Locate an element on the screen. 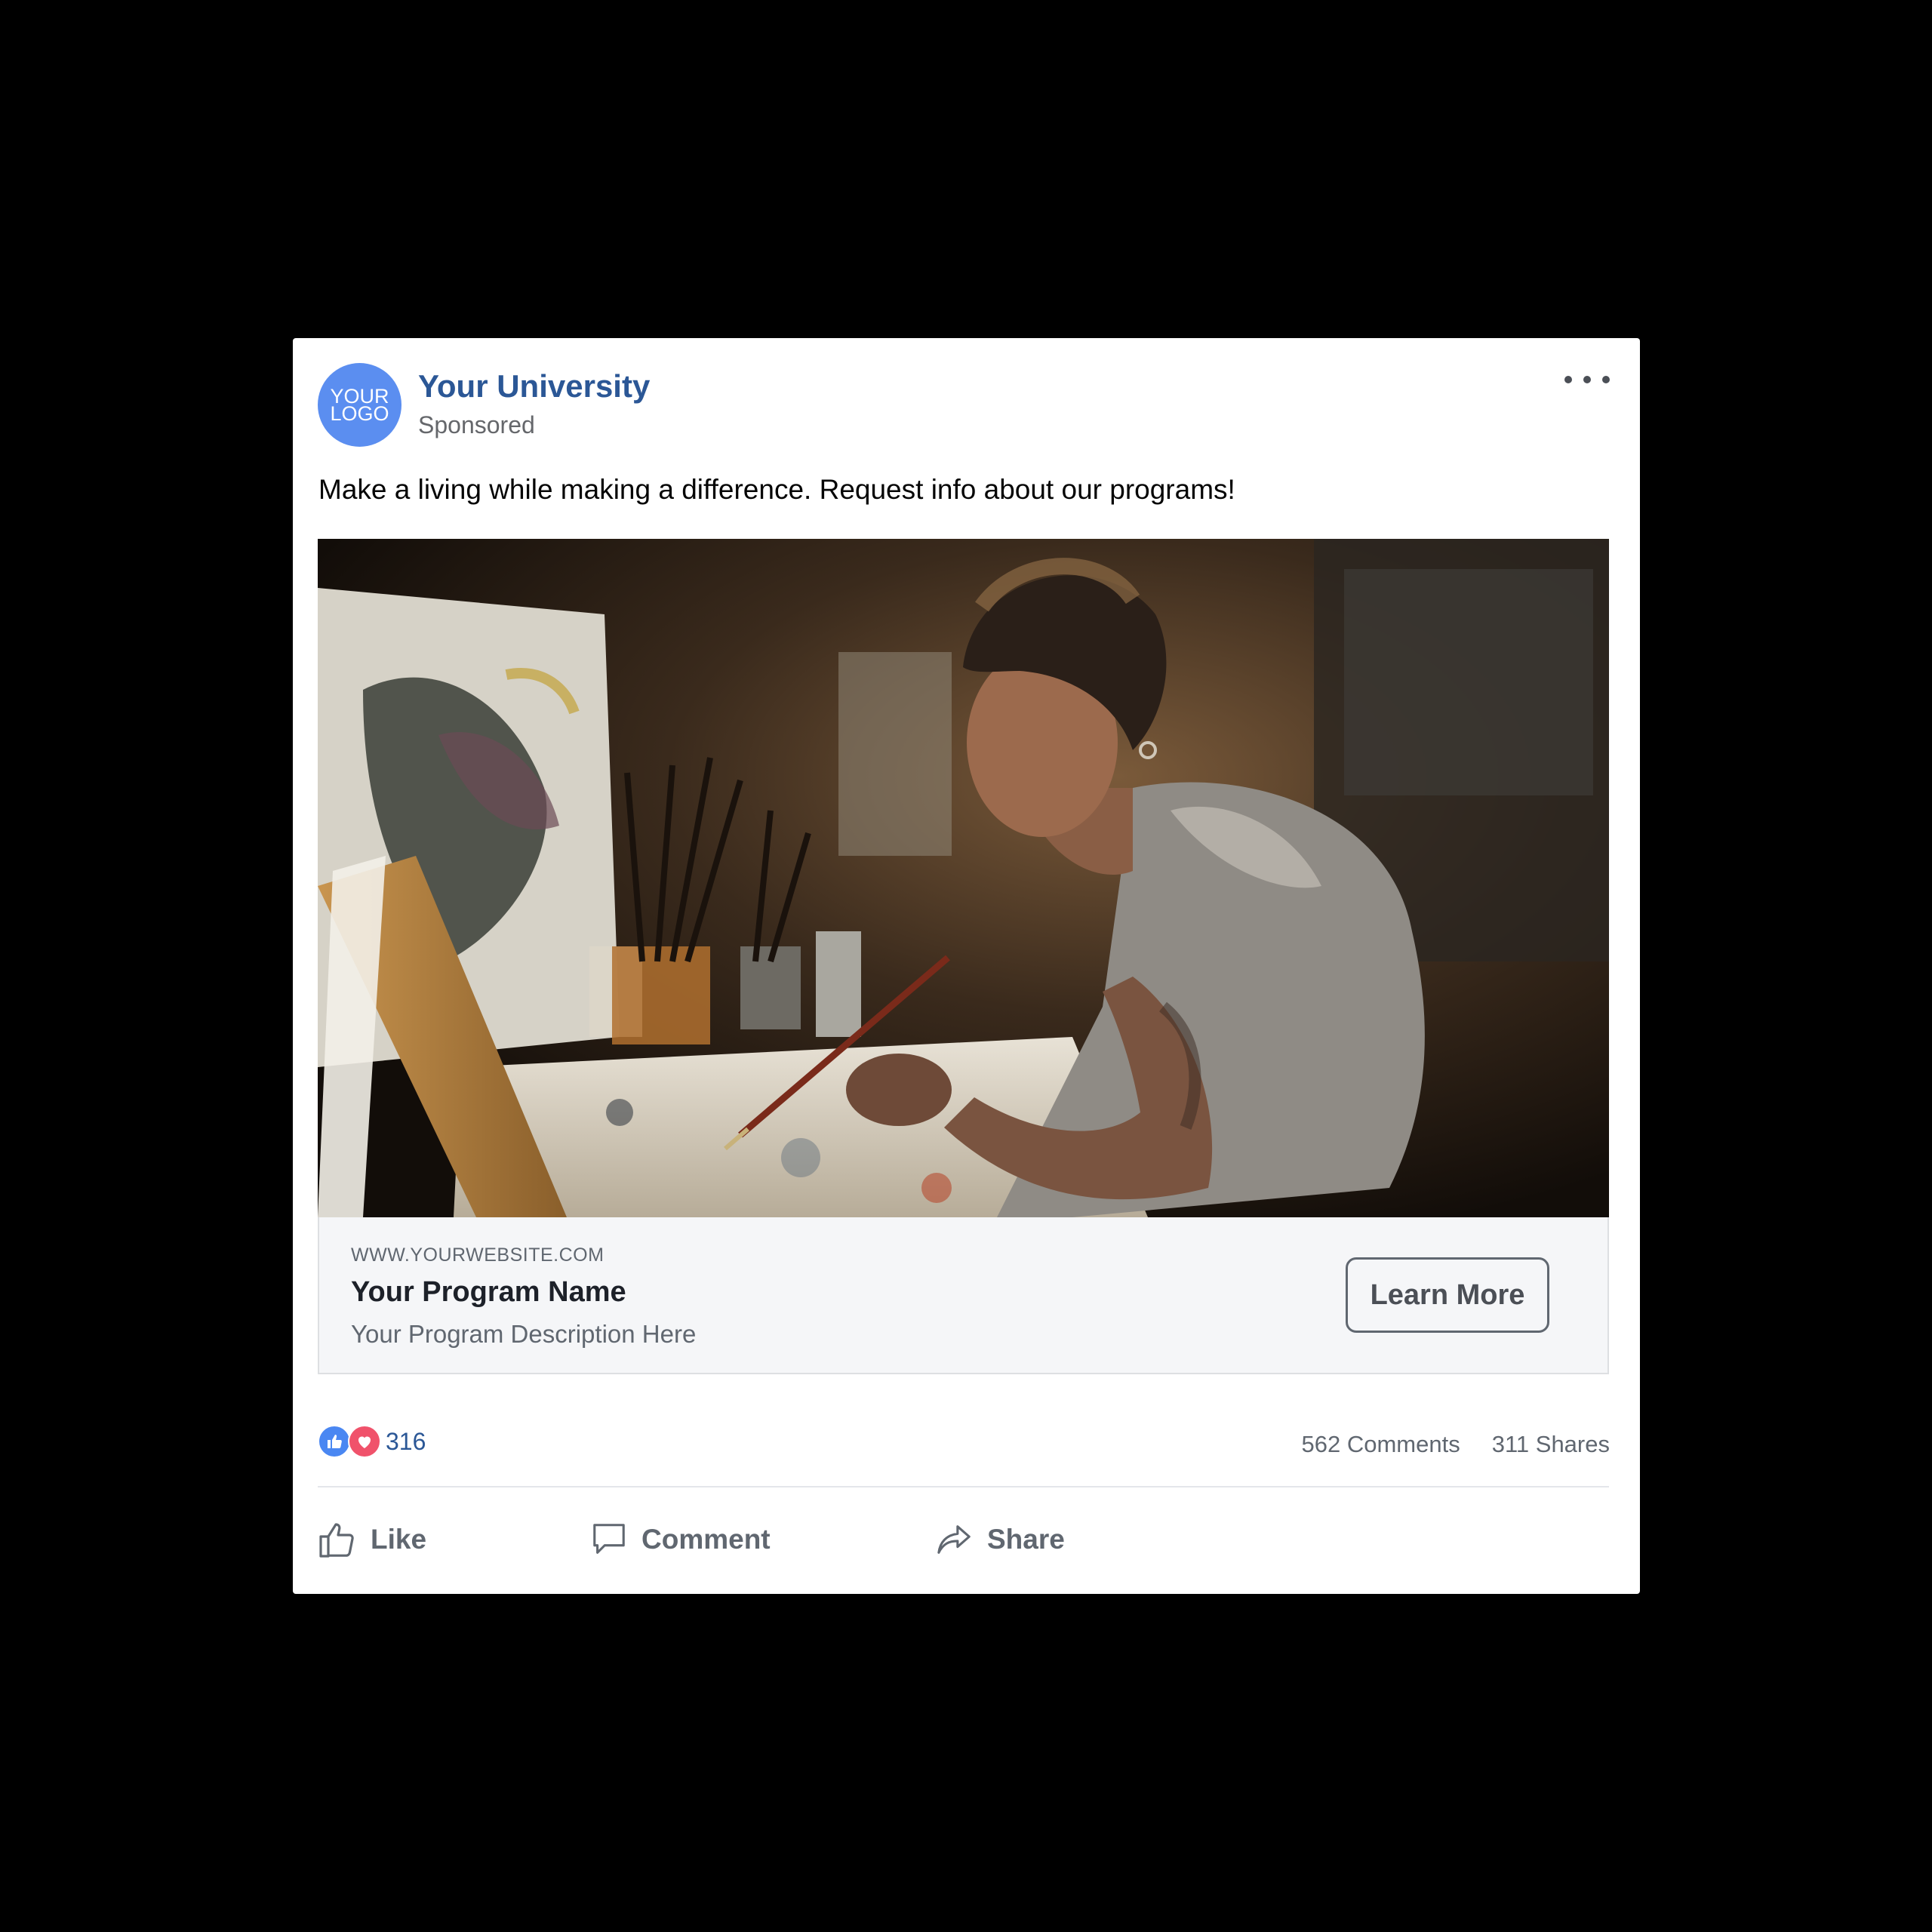 The width and height of the screenshot is (1932, 1932). comment-button: Comment is located at coordinates (680, 1539).